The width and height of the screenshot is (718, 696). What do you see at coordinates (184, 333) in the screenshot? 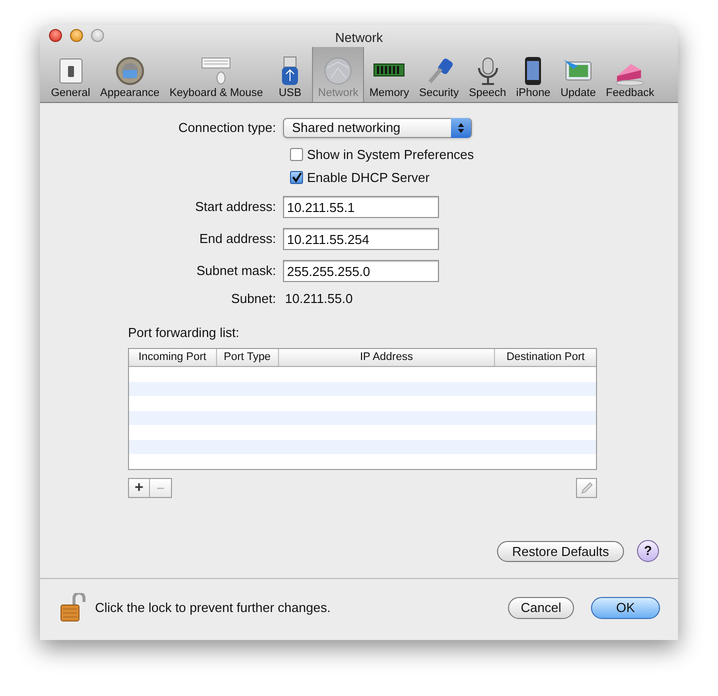
I see `section-label: Port forwarding list:` at bounding box center [184, 333].